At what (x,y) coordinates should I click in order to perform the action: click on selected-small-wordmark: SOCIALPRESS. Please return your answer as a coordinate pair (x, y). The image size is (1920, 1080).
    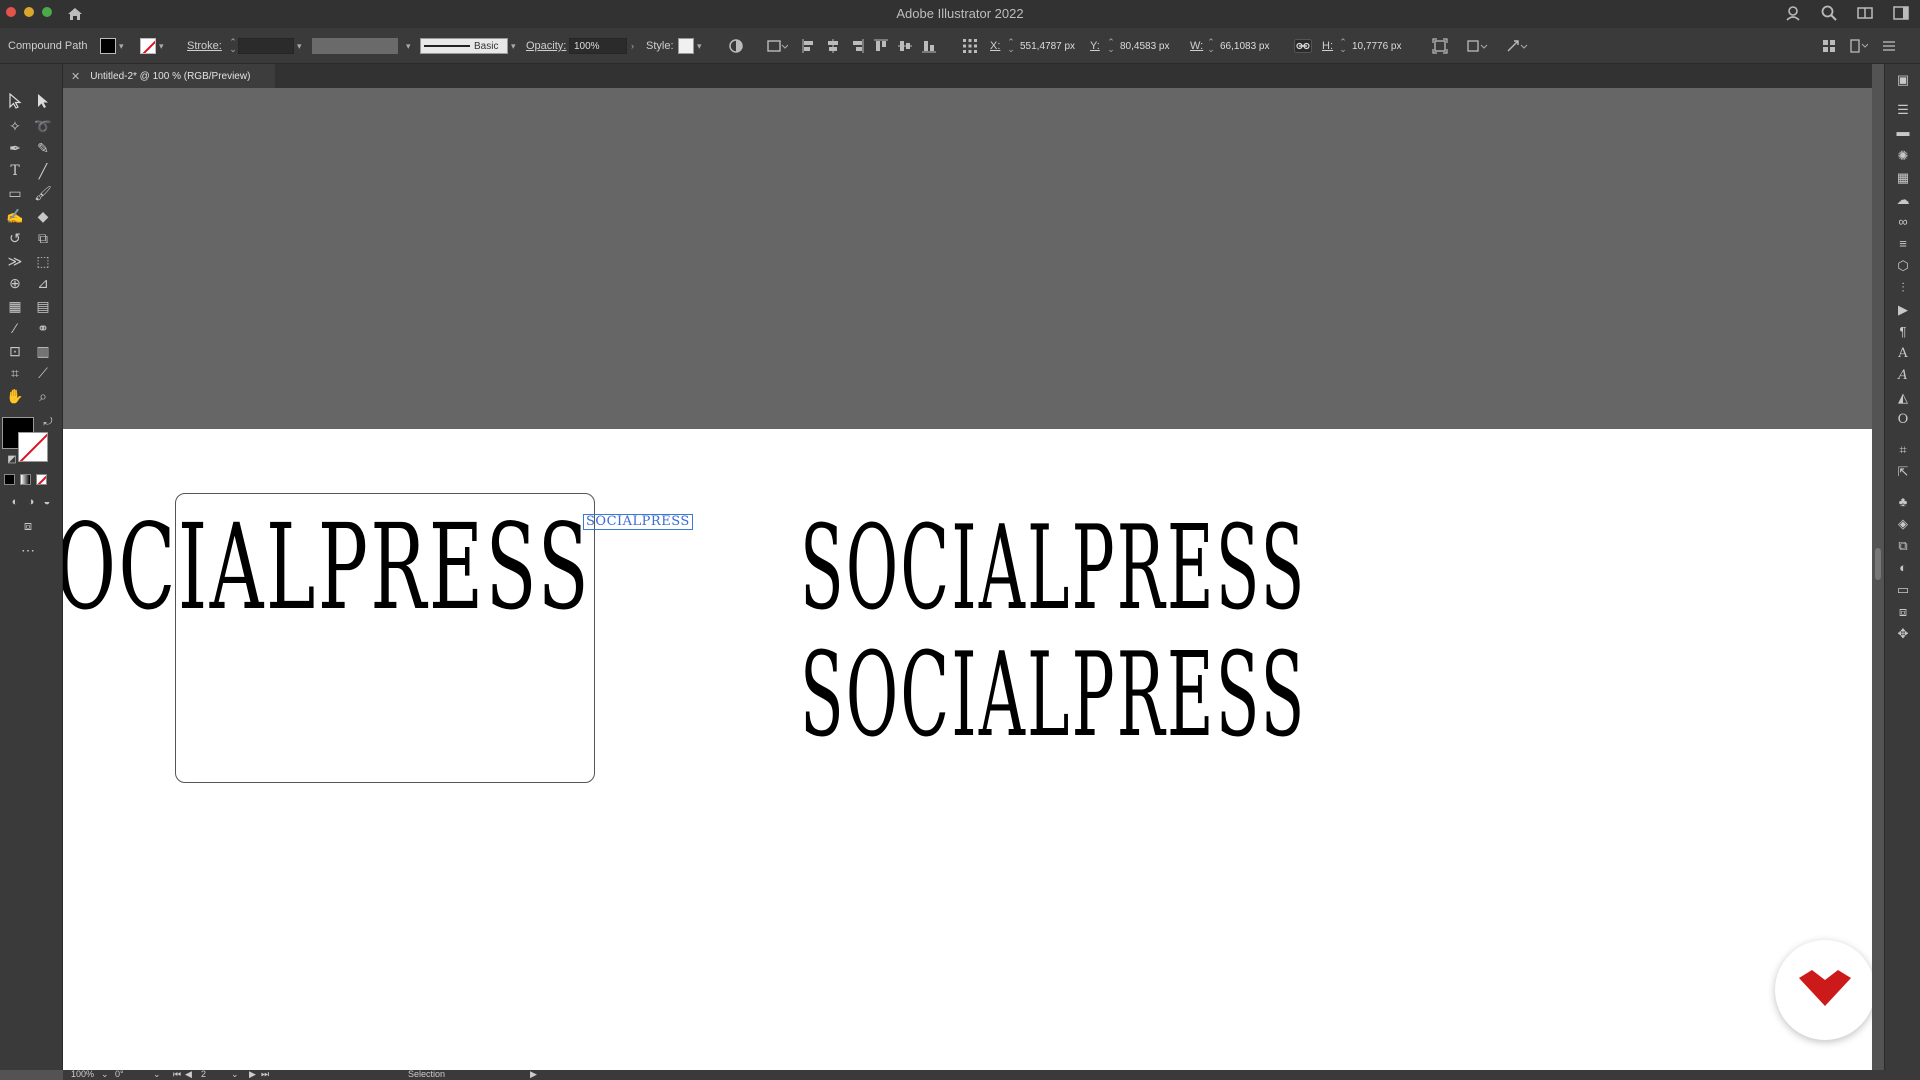
    Looking at the image, I should click on (638, 522).